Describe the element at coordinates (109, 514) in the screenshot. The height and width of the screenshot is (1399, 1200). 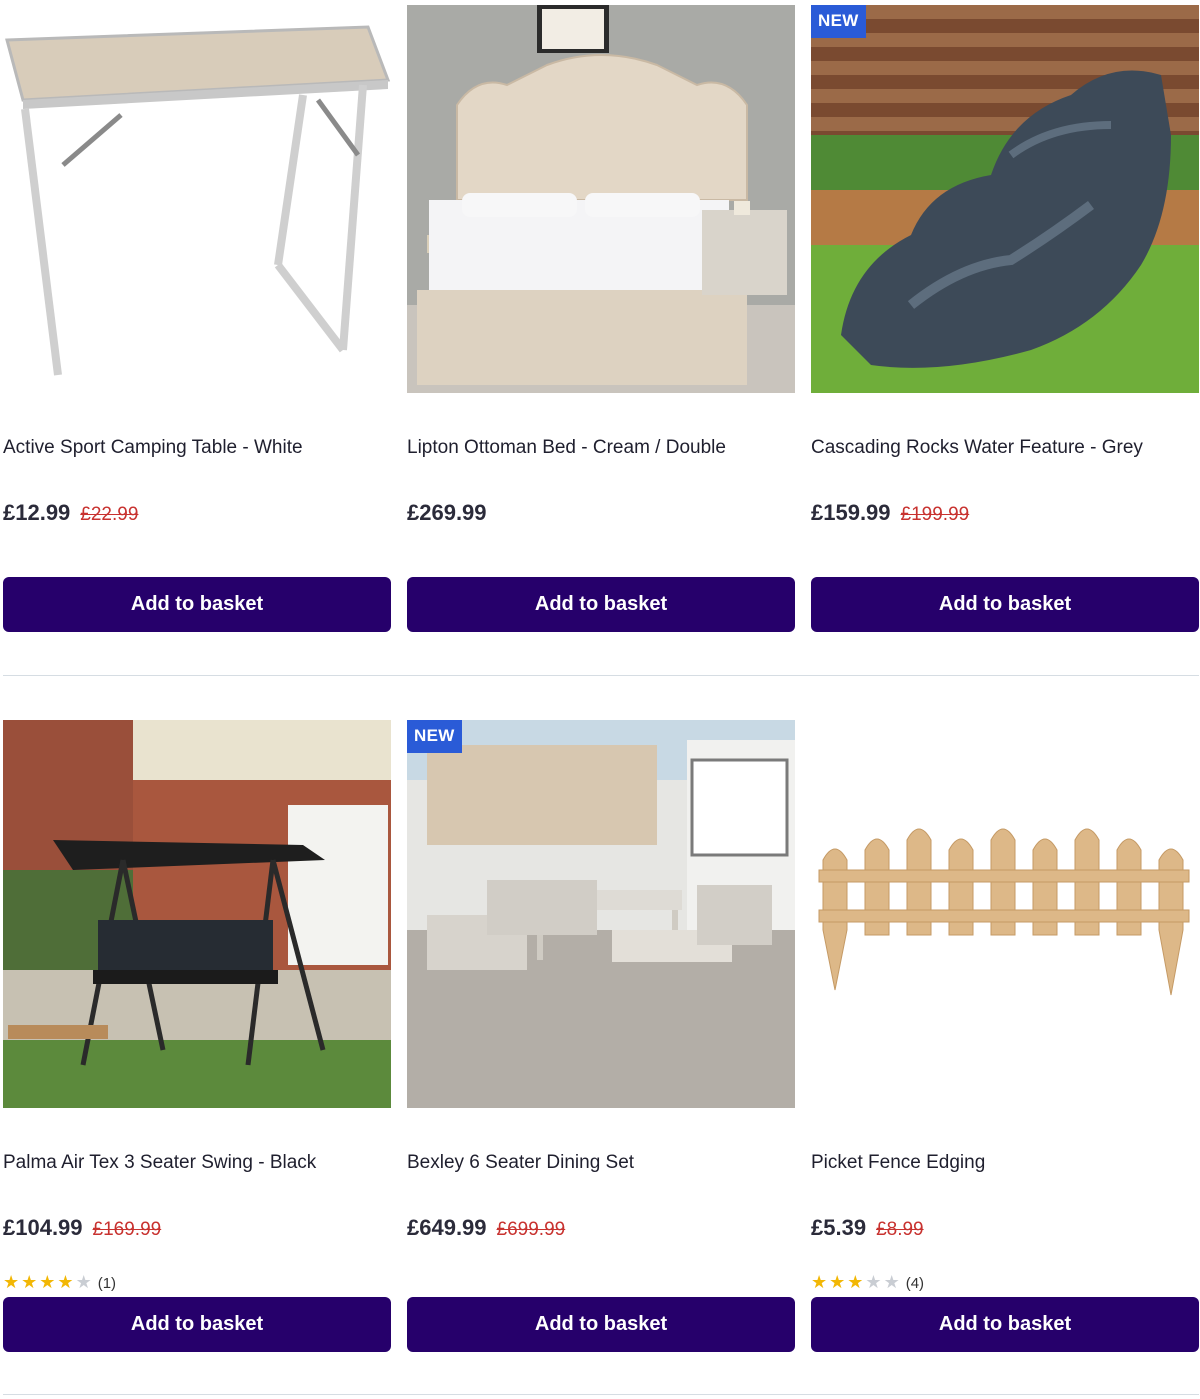
I see `was-price: £22.99` at that location.